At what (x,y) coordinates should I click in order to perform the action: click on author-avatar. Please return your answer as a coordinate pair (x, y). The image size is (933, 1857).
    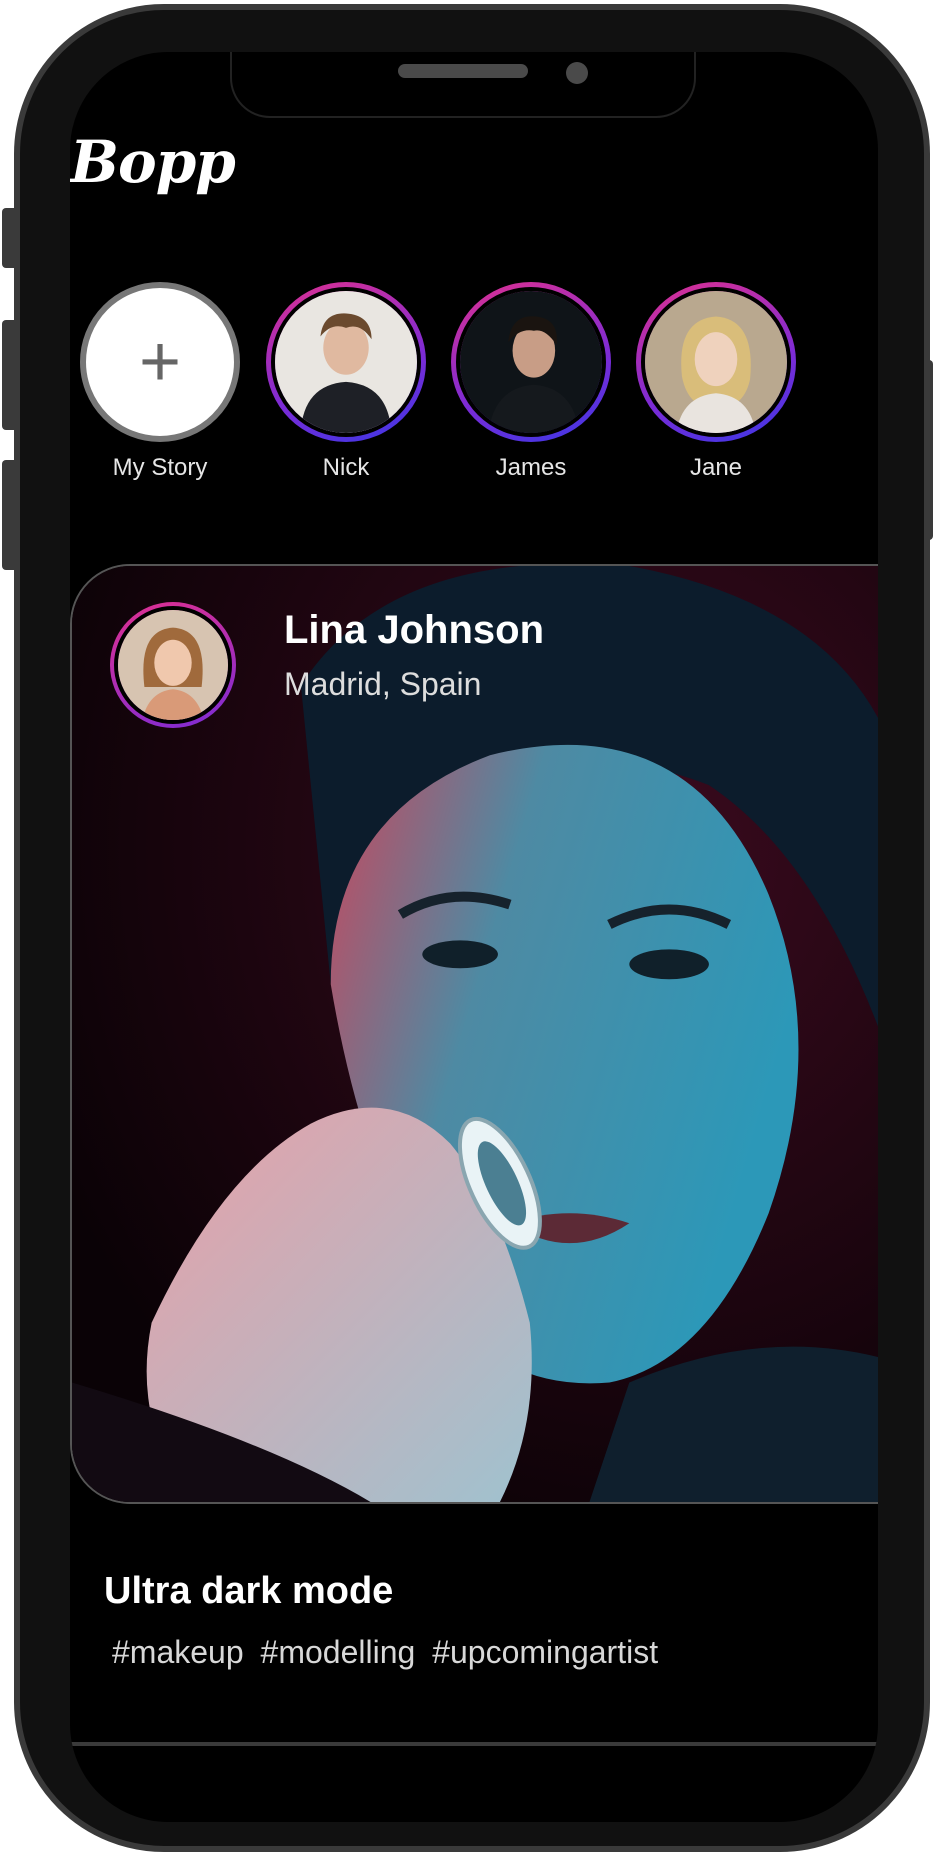
    Looking at the image, I should click on (173, 665).